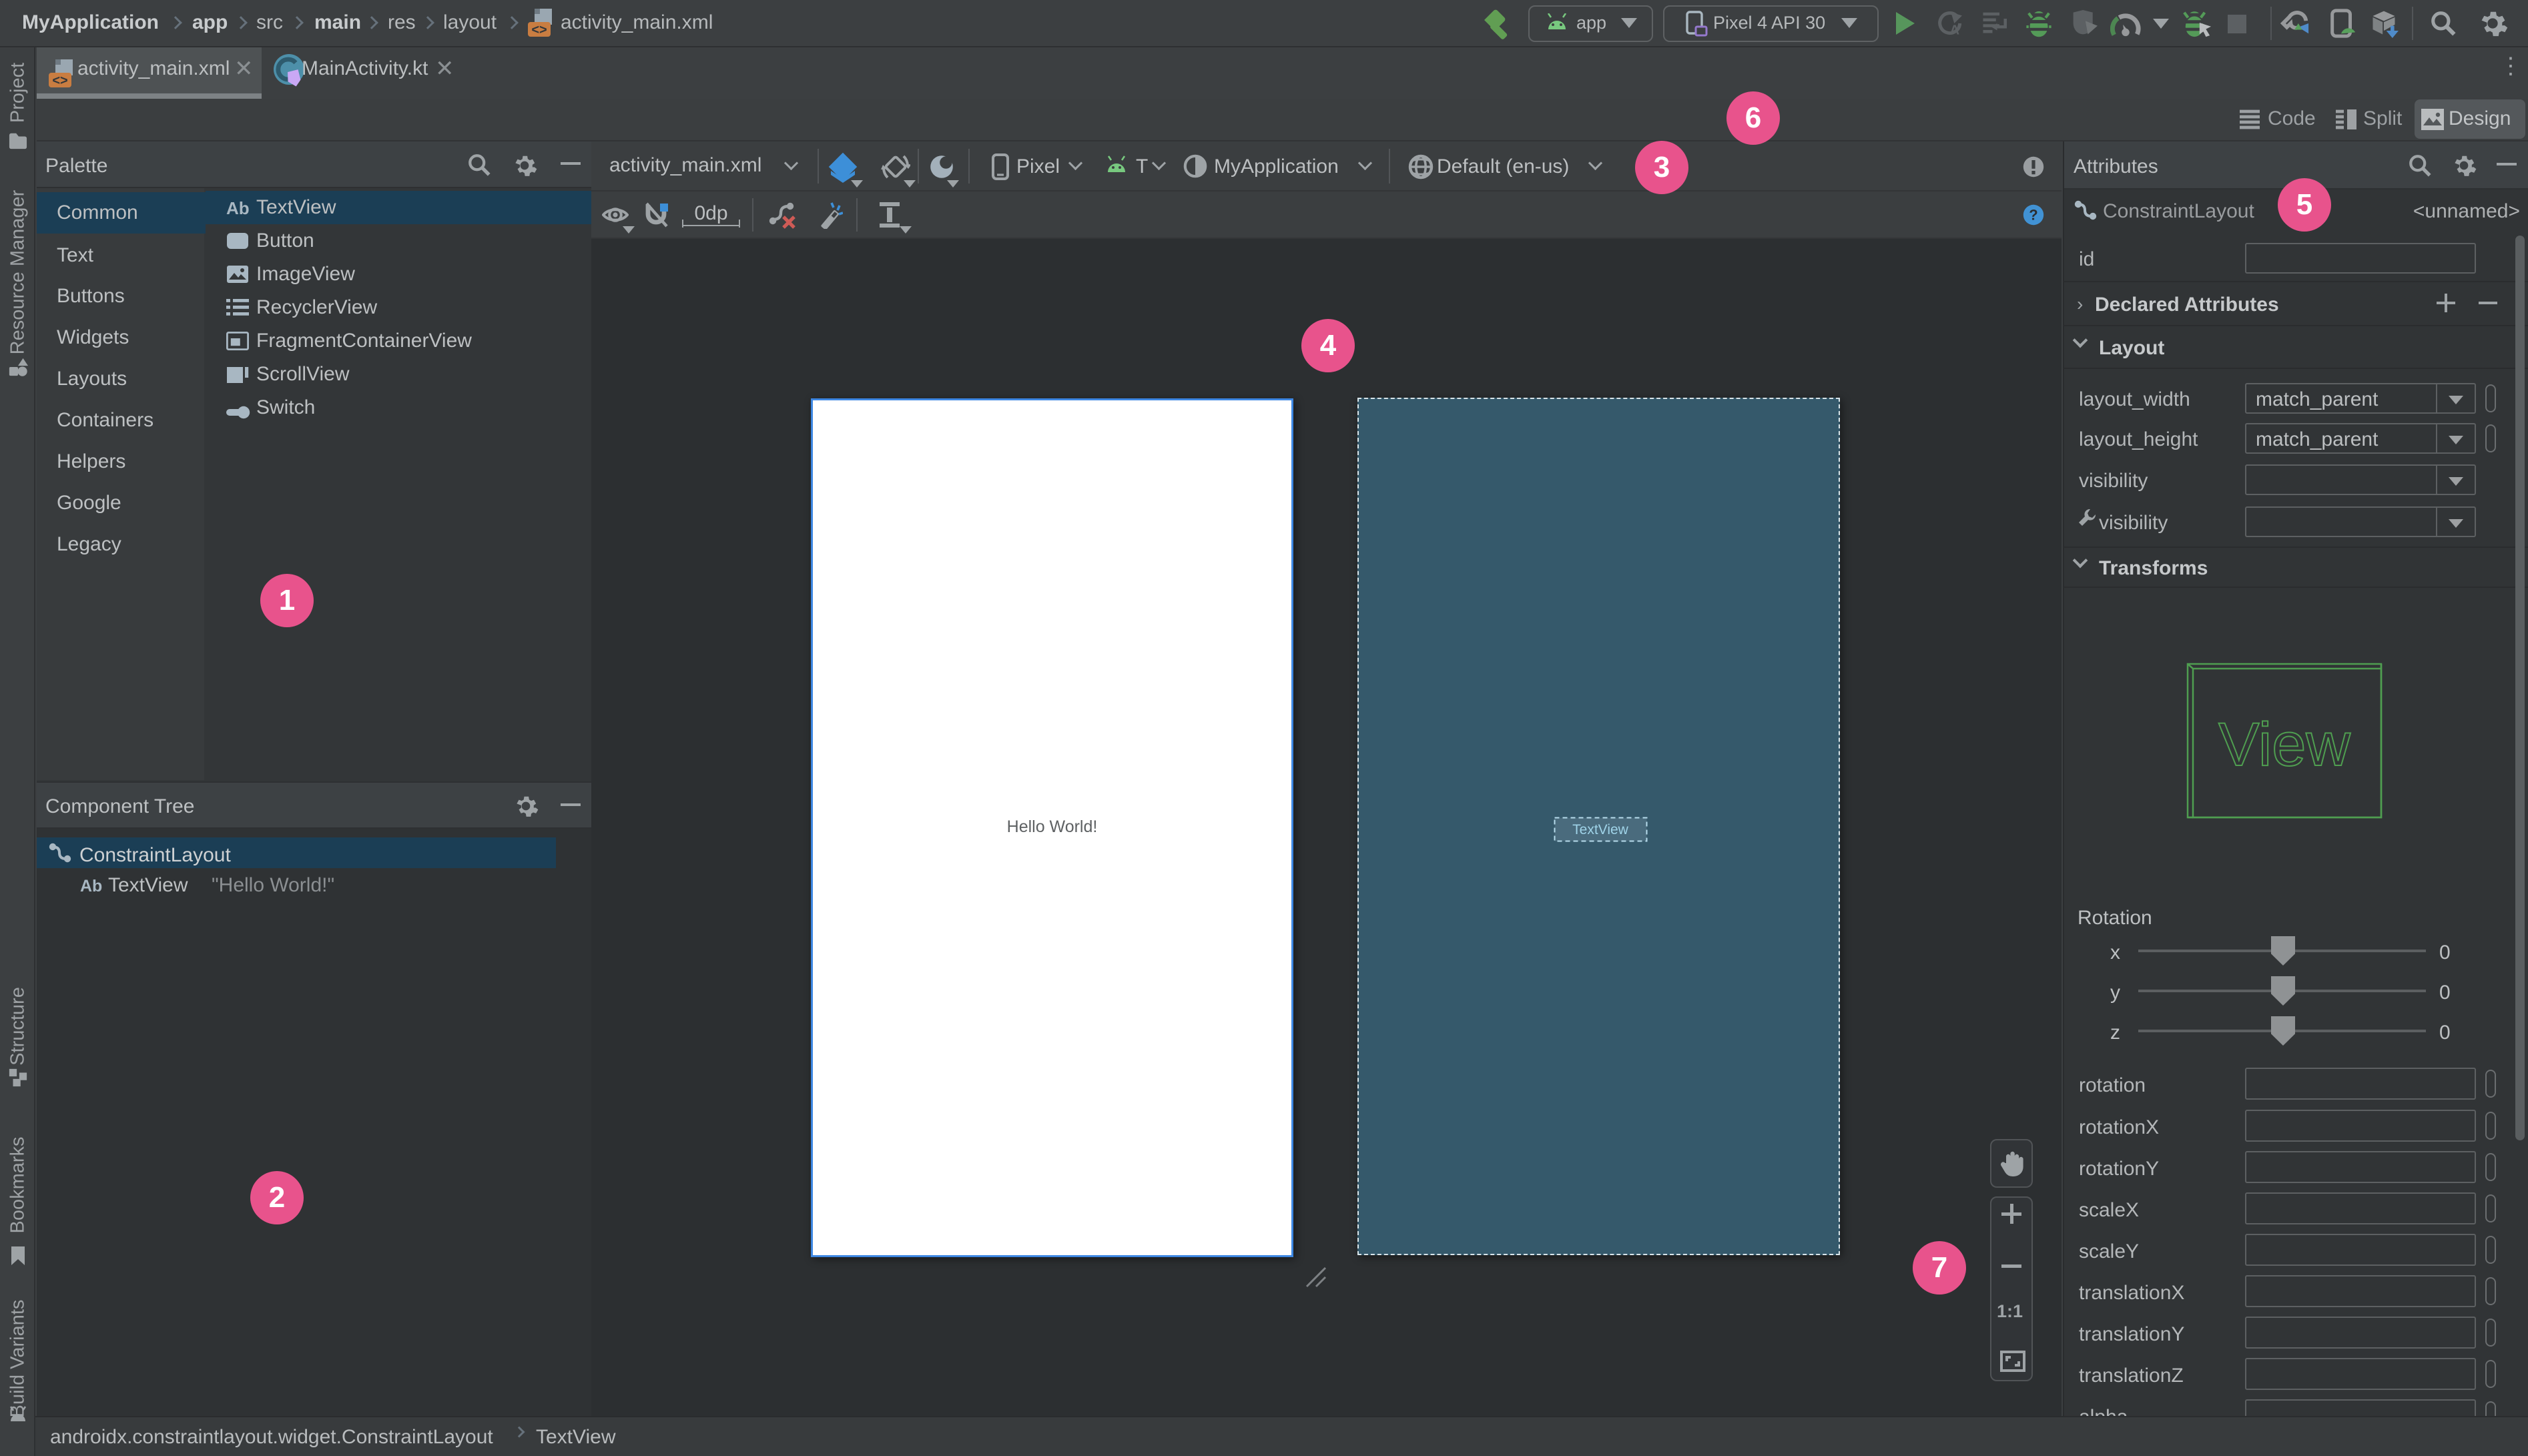 The image size is (2528, 1456). I want to click on svg-text: TextView, so click(1600, 829).